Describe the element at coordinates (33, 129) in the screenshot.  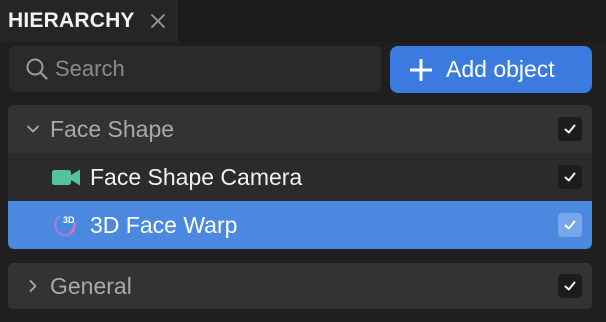
I see `chevron-down-icon` at that location.